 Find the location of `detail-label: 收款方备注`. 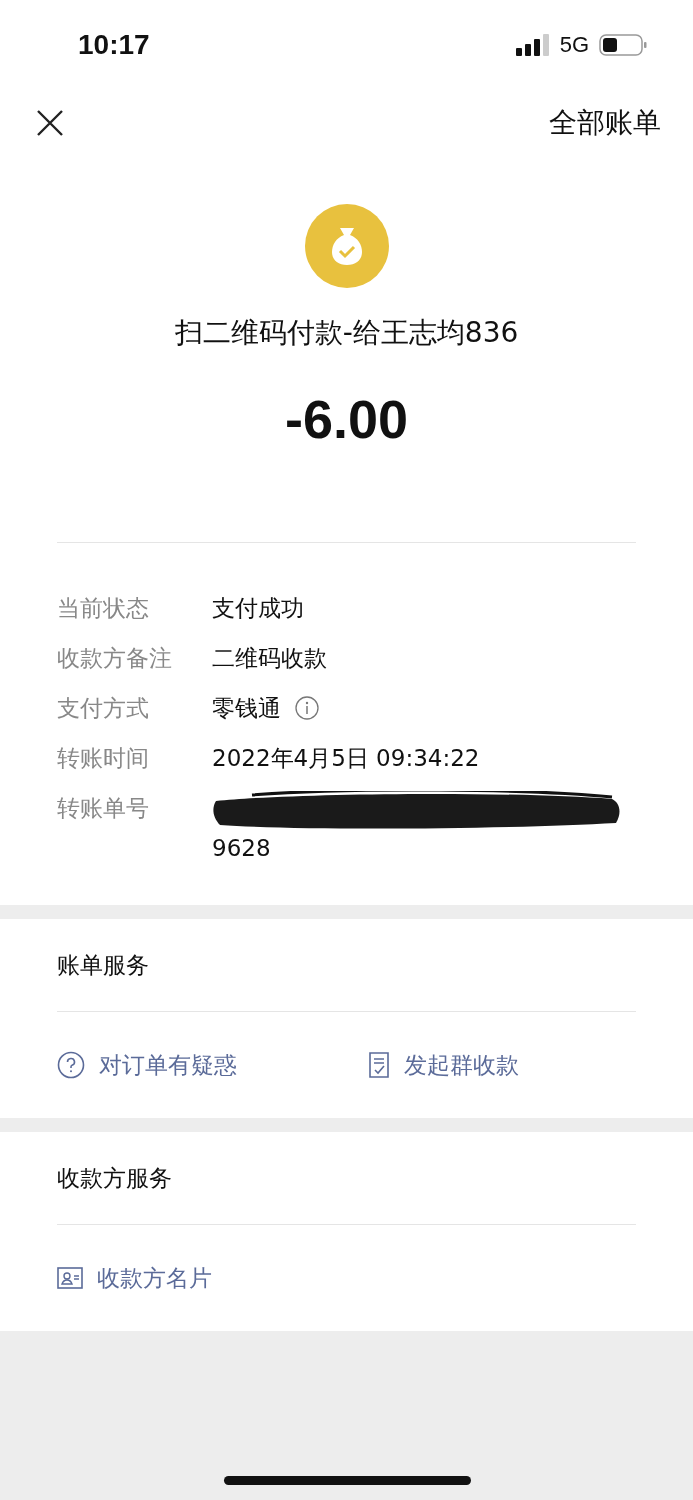

detail-label: 收款方备注 is located at coordinates (115, 658).